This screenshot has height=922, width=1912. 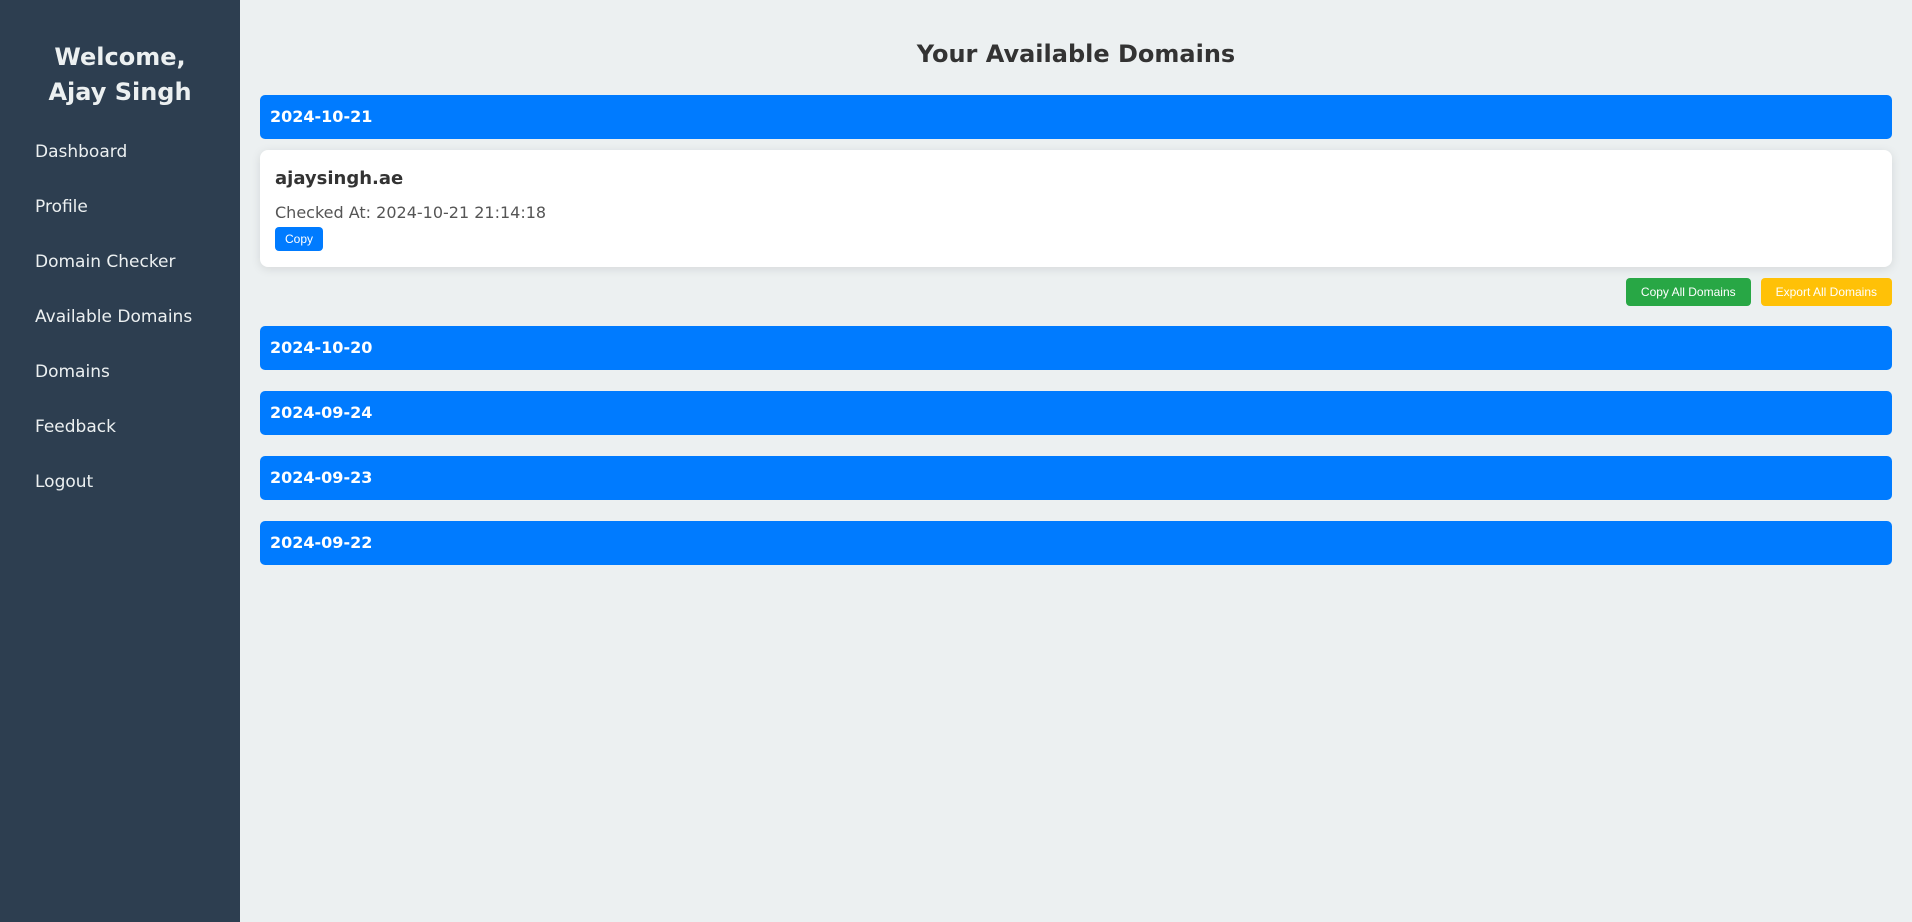 I want to click on page-title: Your Available Domains, so click(x=1076, y=54).